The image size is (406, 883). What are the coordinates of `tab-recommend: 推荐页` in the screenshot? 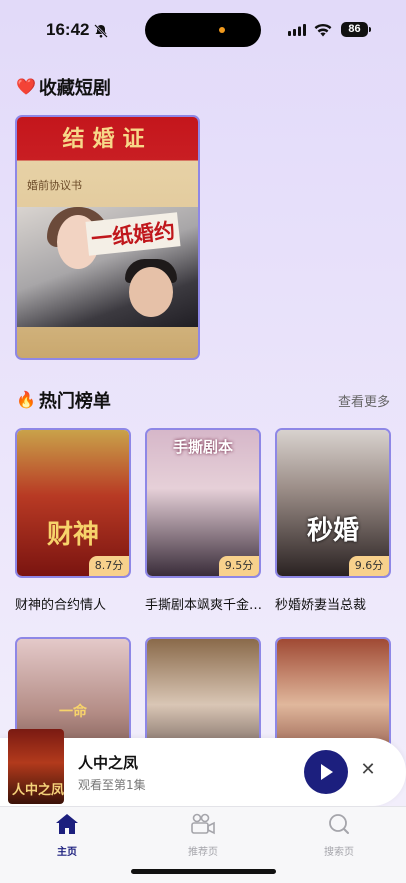 It's located at (203, 835).